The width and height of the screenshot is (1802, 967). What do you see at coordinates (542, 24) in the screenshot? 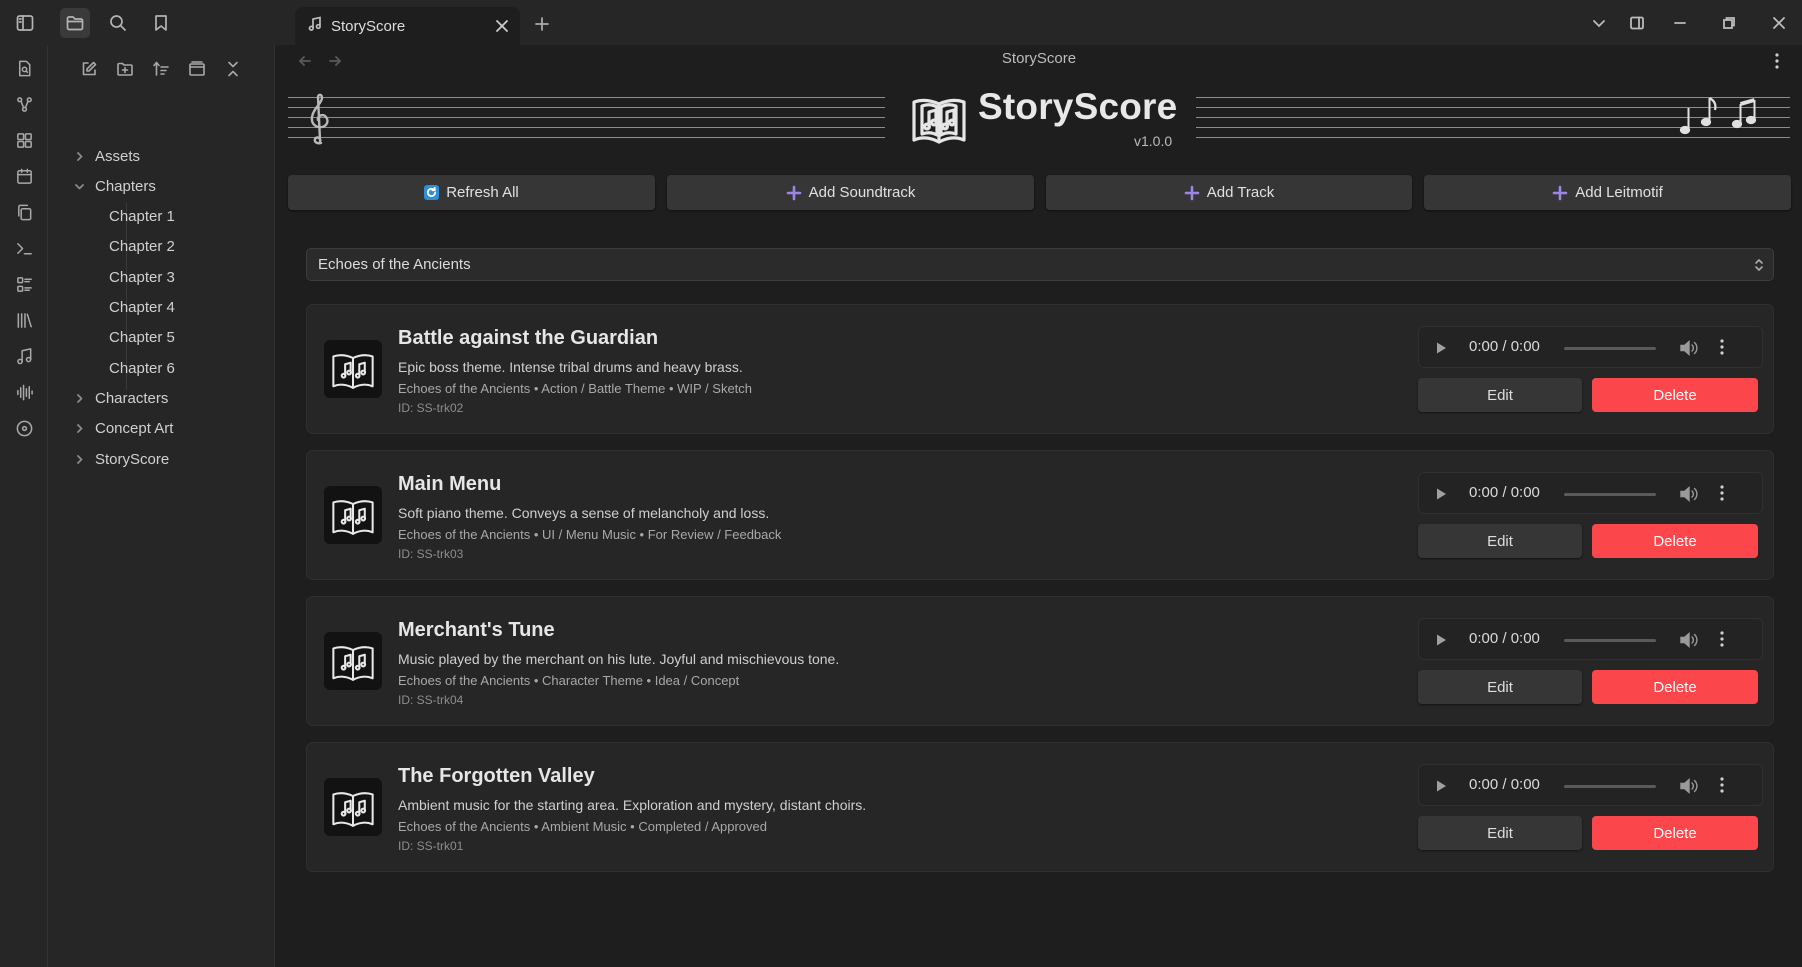
I see `new-tab-icon` at bounding box center [542, 24].